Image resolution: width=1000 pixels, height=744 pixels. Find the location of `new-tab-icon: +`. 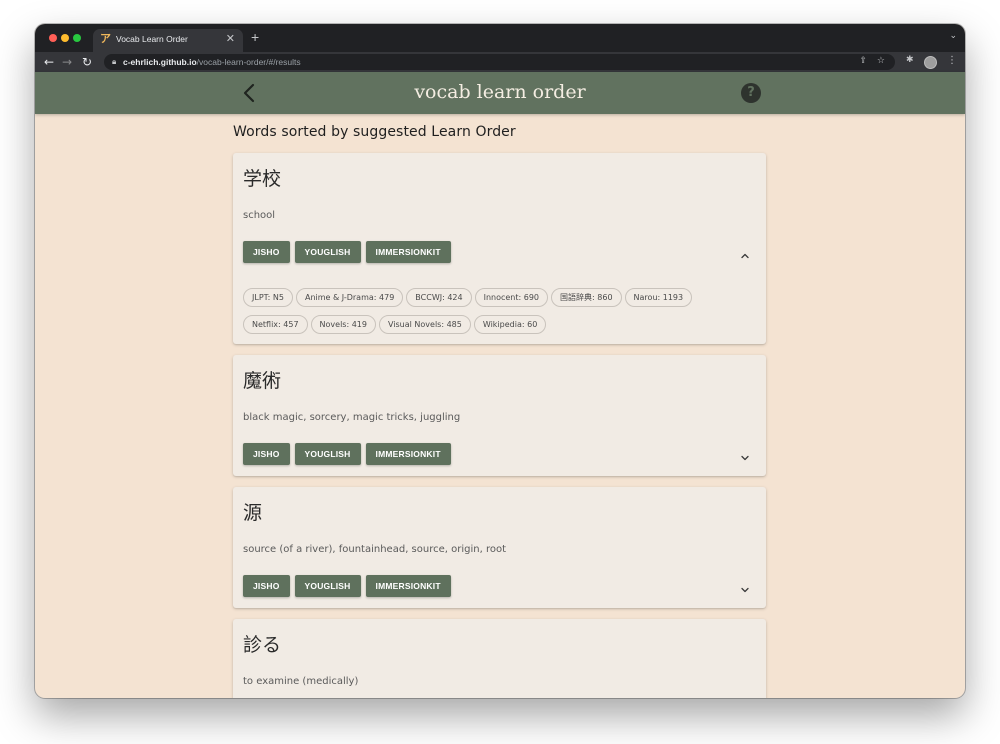

new-tab-icon: + is located at coordinates (255, 37).